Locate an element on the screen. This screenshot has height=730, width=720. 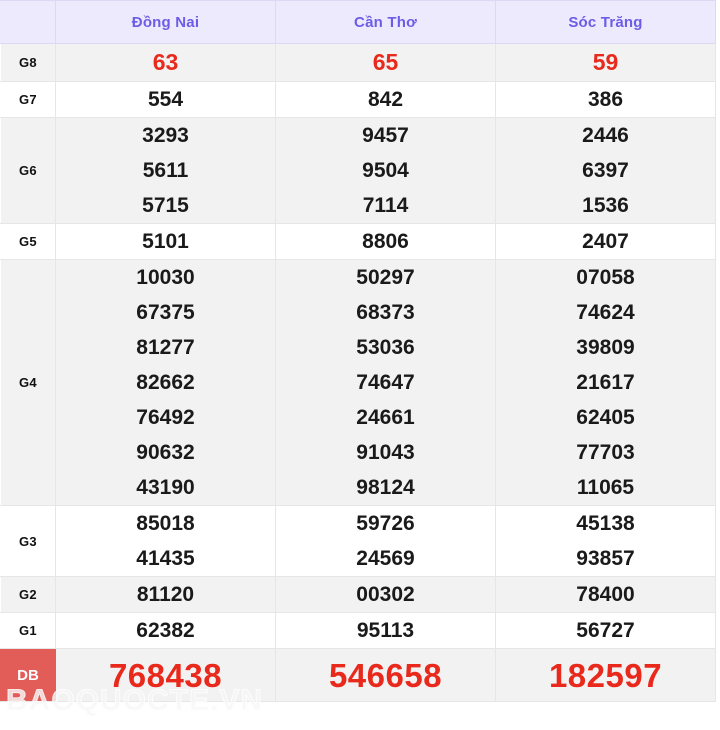
lottery-number: 24569 is located at coordinates (385, 558).